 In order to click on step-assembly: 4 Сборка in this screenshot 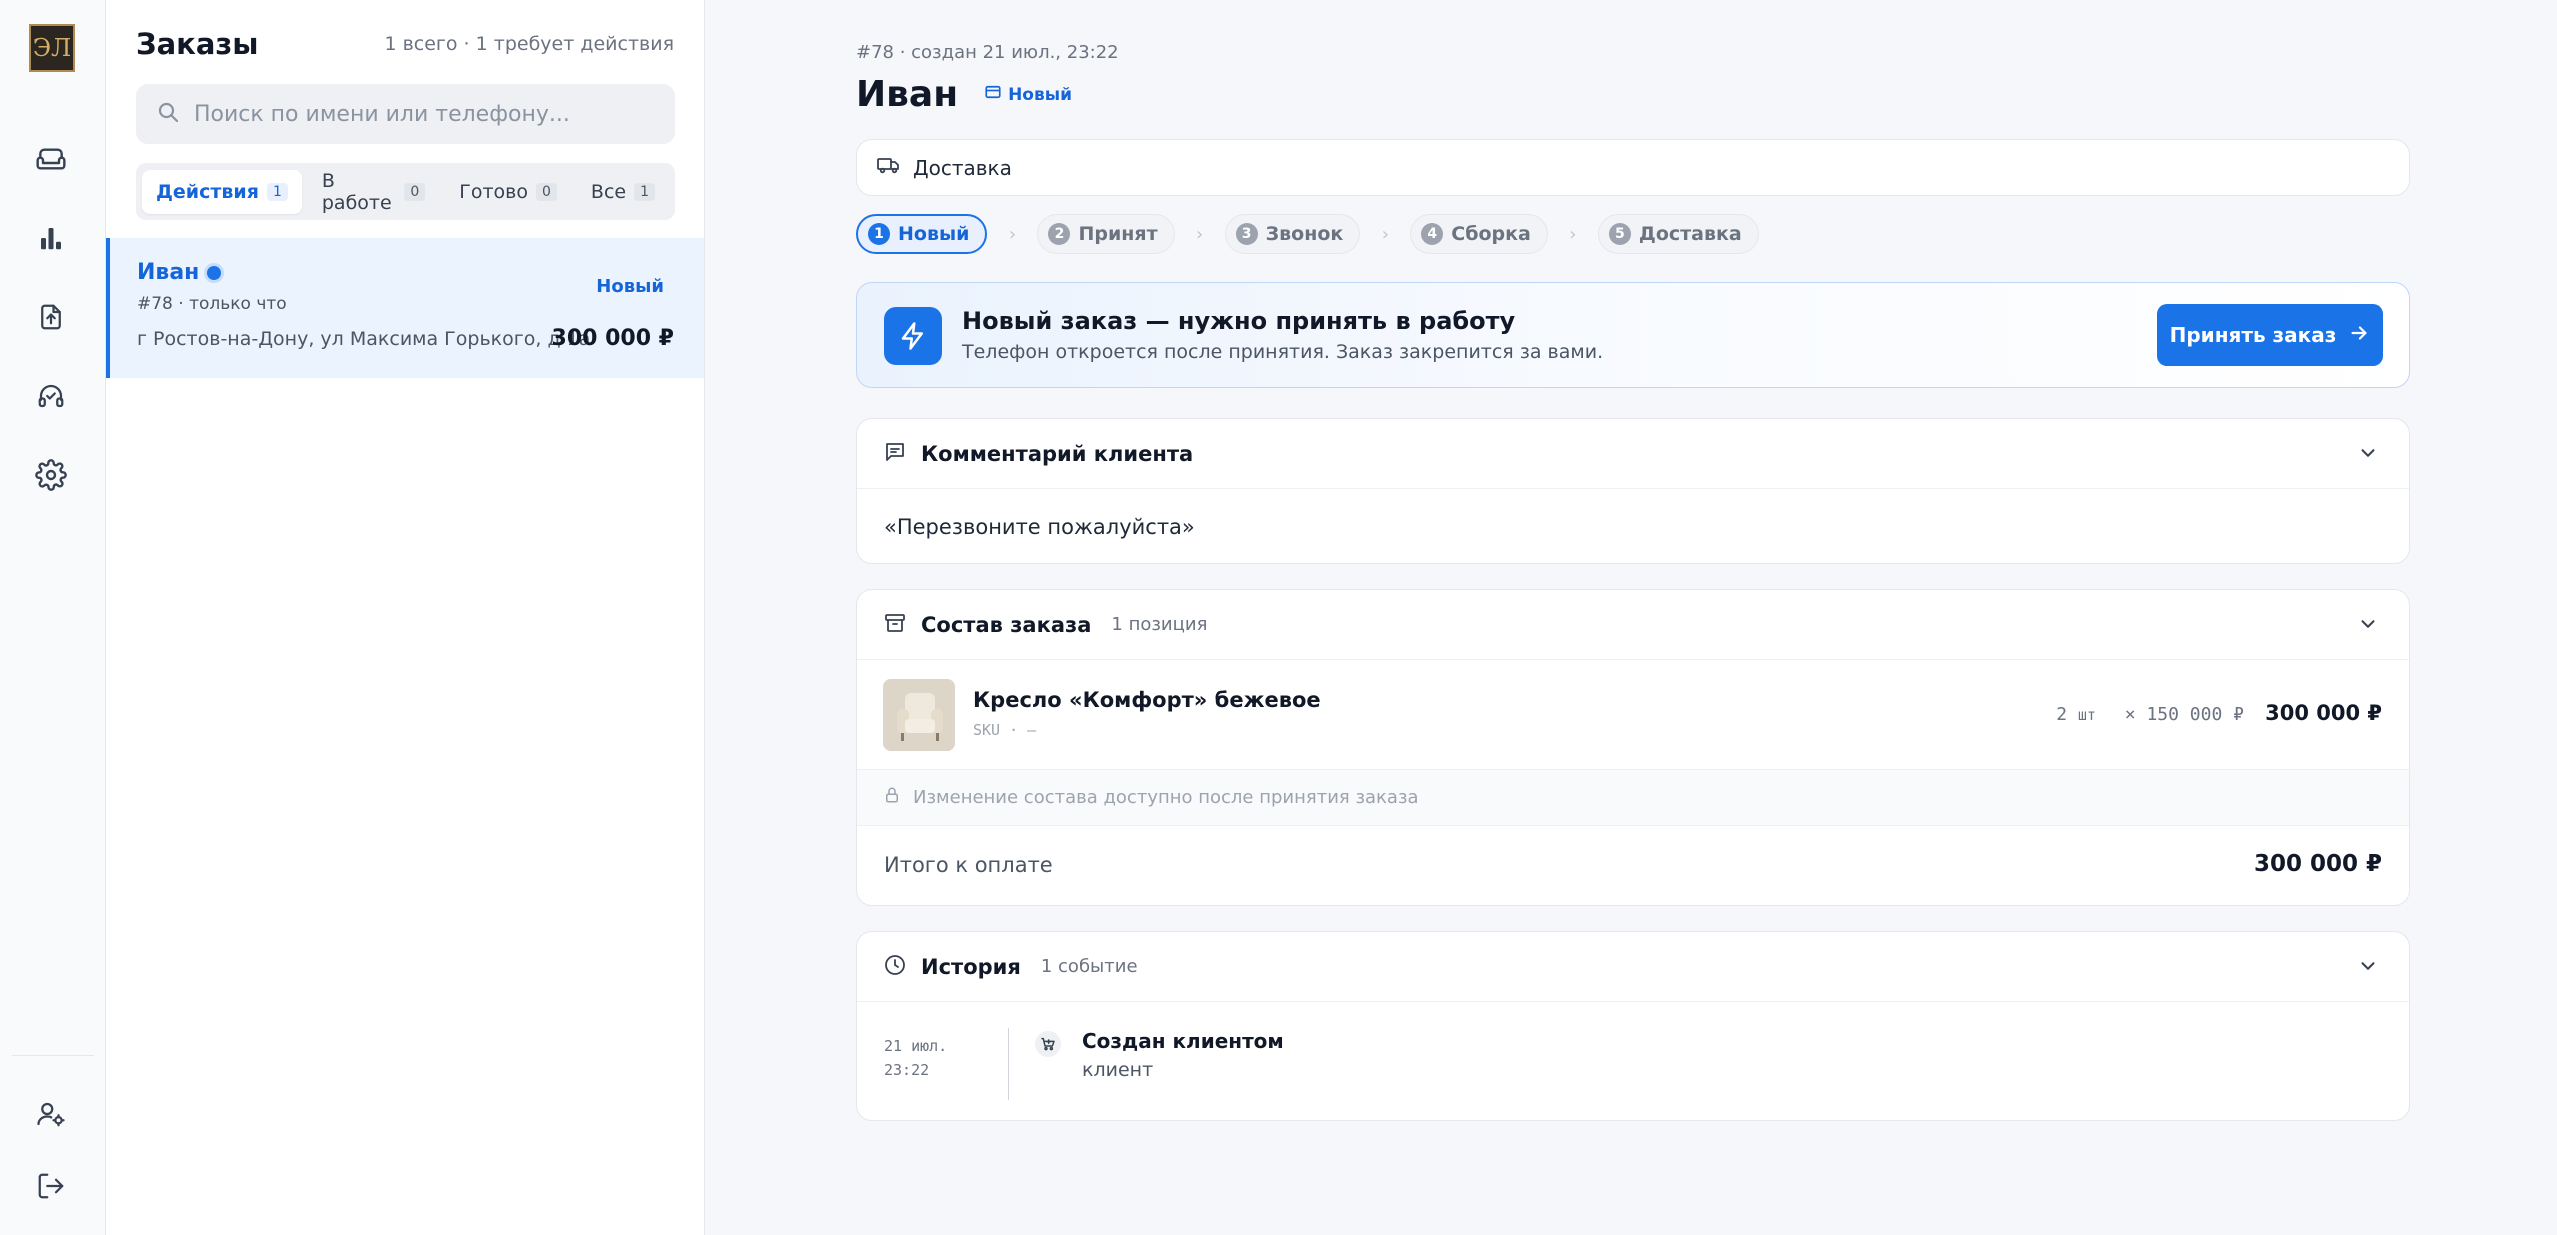, I will do `click(1479, 234)`.